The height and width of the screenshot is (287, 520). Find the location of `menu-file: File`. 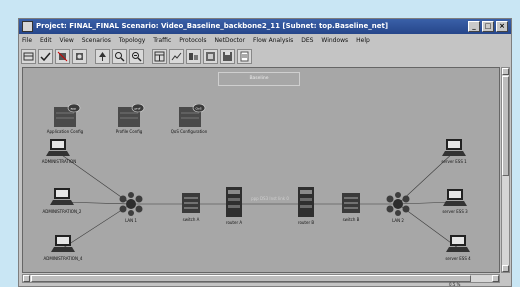

menu-file: File is located at coordinates (27, 40).